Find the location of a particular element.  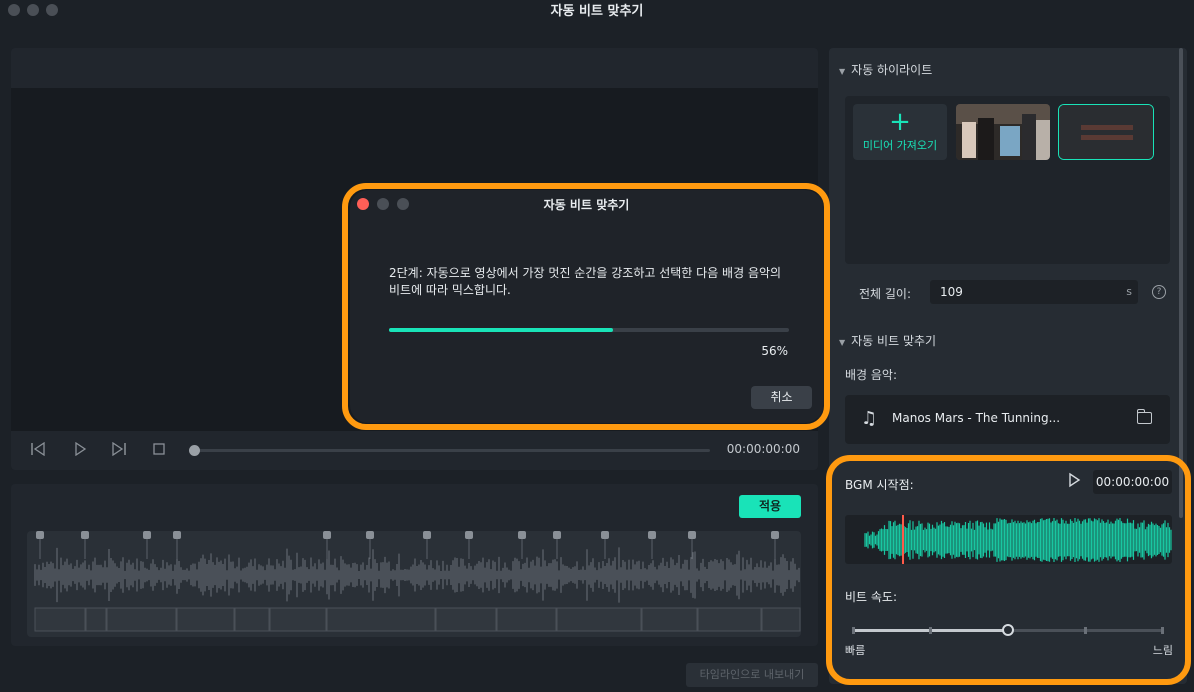

total-length-label: 전체 길이: is located at coordinates (885, 294).